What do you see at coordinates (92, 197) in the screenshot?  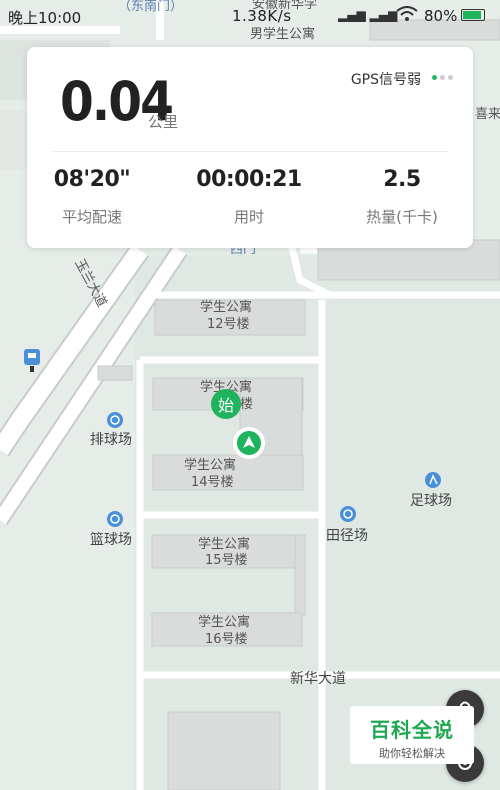 I see `pace-stat: 08'20" 平均配速` at bounding box center [92, 197].